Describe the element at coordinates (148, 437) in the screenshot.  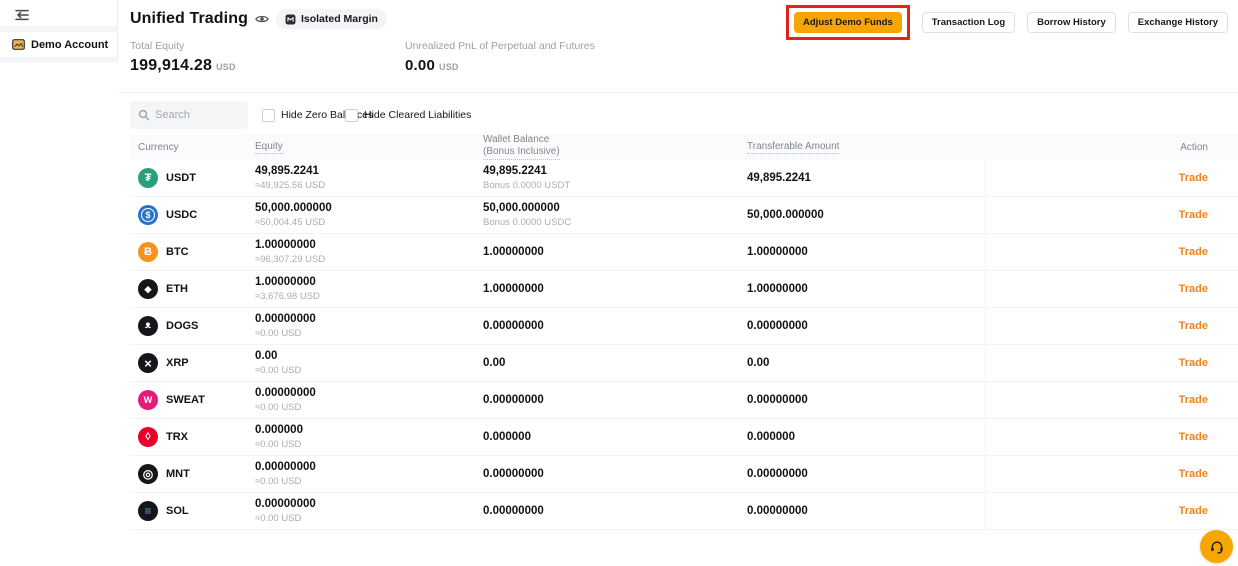
I see `coin-icon: ◊` at that location.